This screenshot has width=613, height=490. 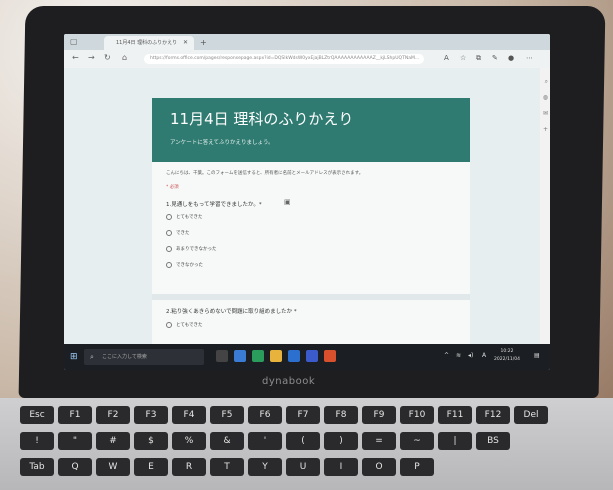 I want to click on key: (, so click(x=303, y=441).